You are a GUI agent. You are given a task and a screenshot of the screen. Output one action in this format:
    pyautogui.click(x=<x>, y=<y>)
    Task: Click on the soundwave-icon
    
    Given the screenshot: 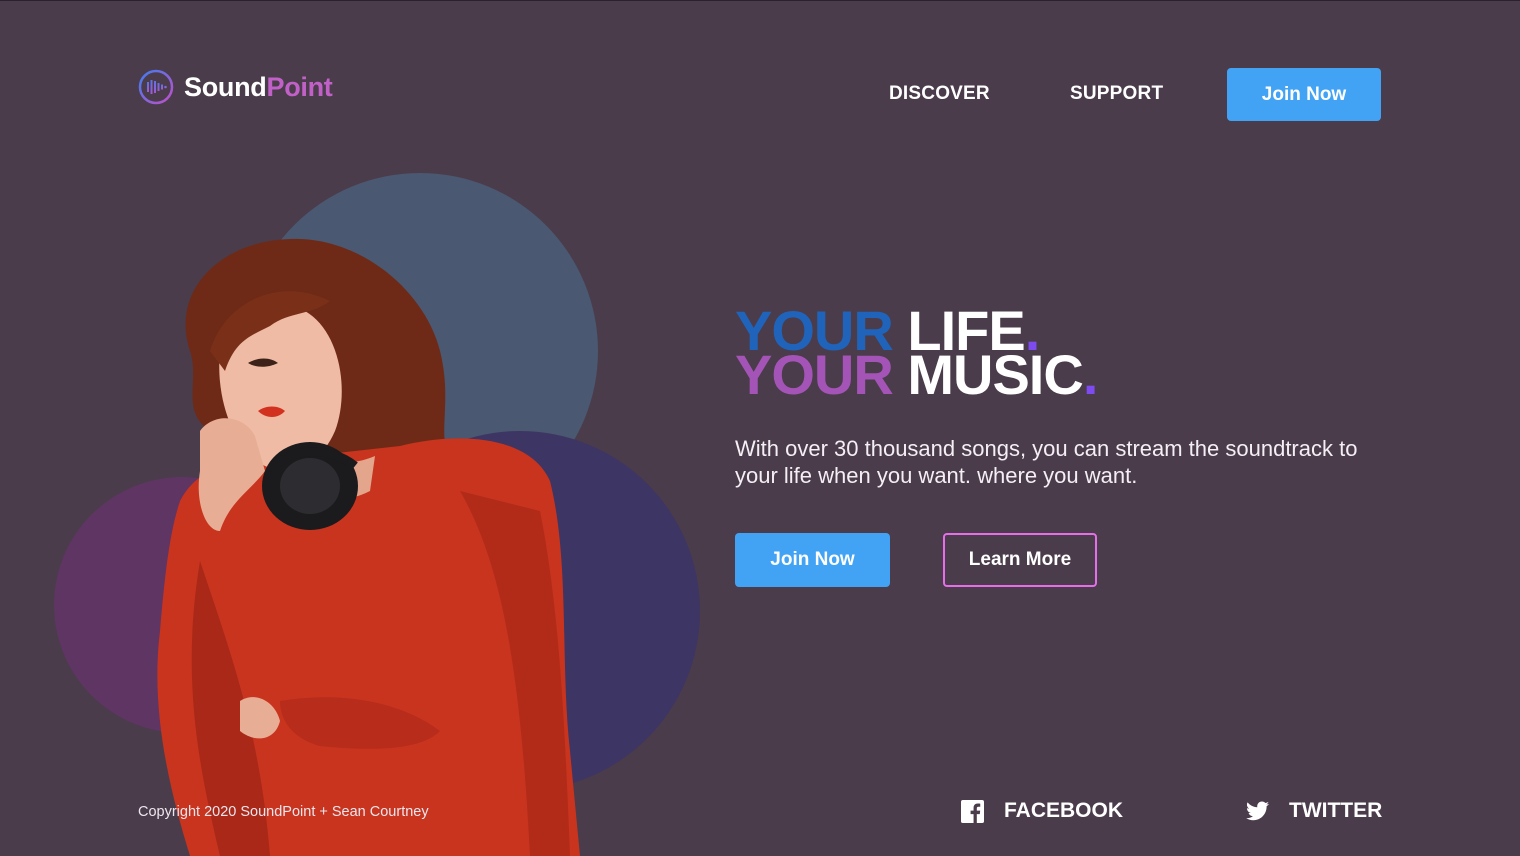 What is the action you would take?
    pyautogui.click(x=156, y=87)
    